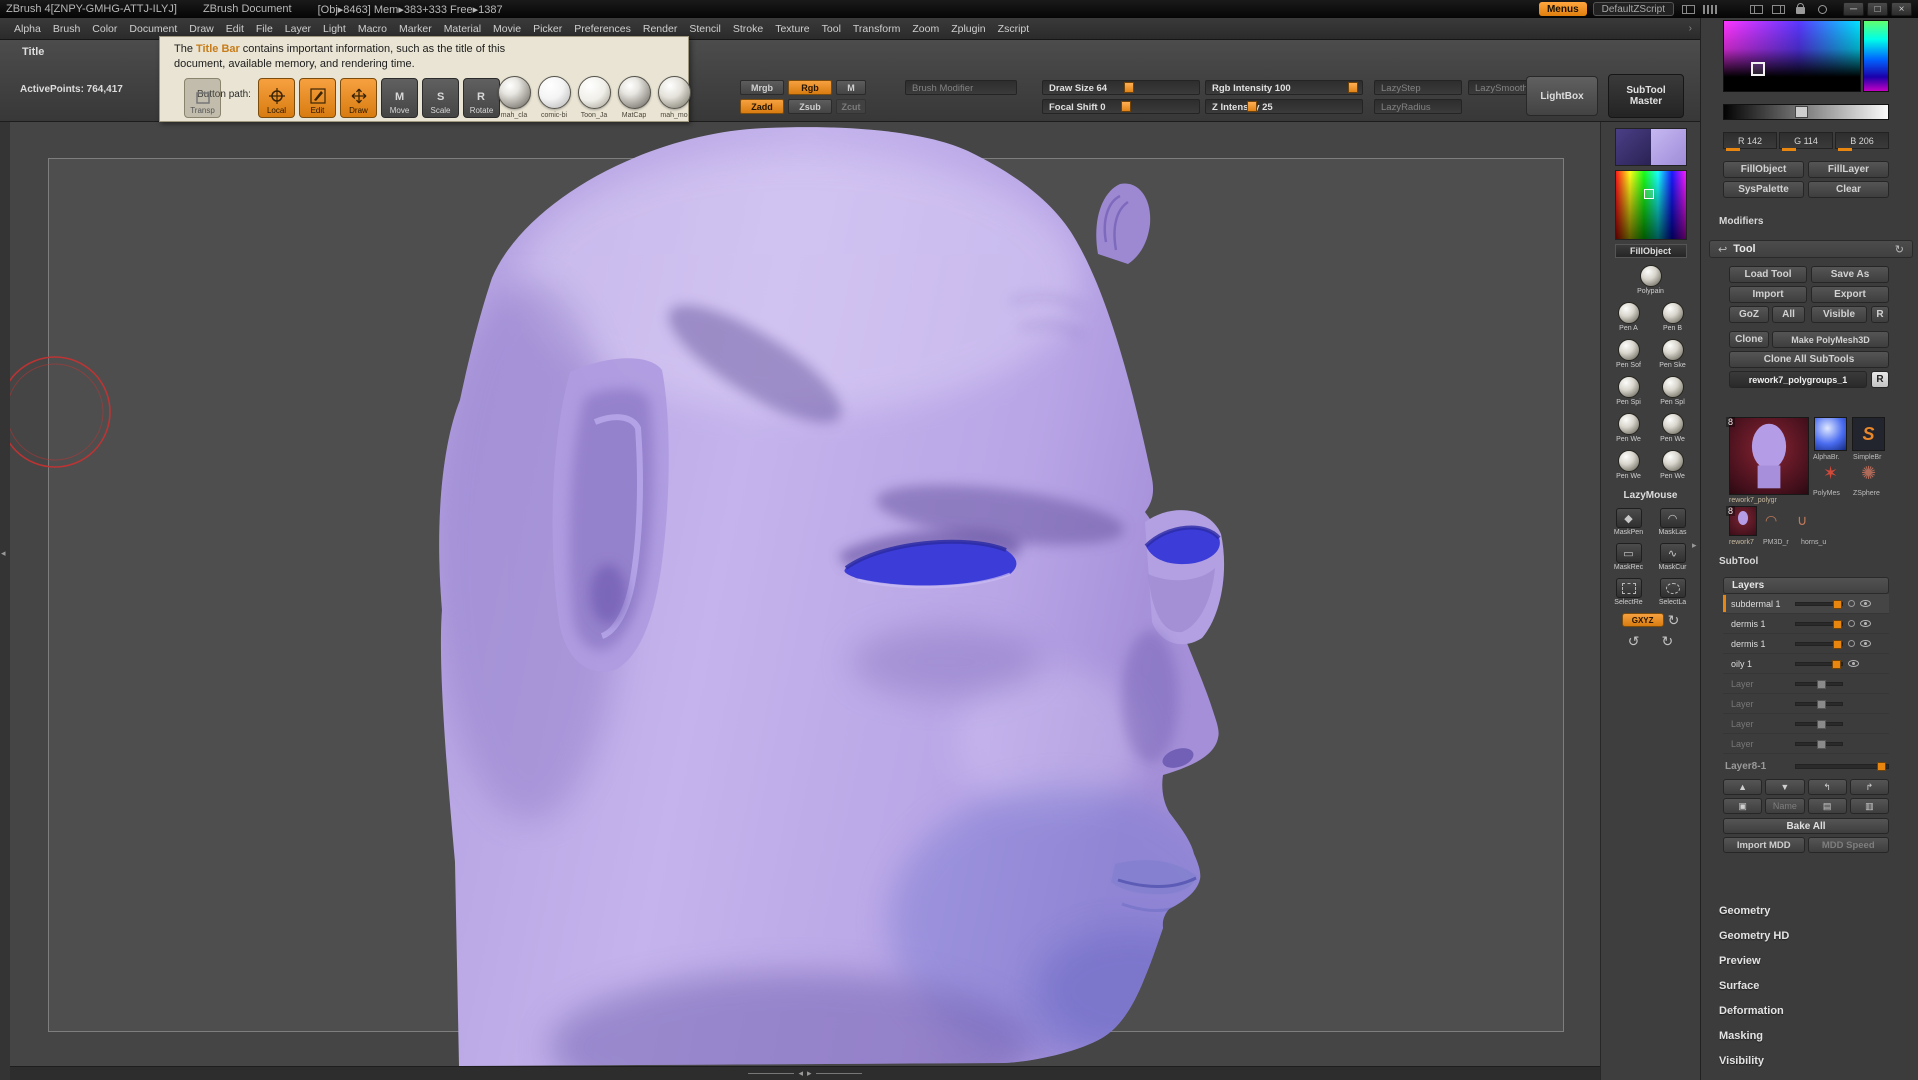 This screenshot has width=1918, height=1080. I want to click on close-button: ×, so click(1901, 9).